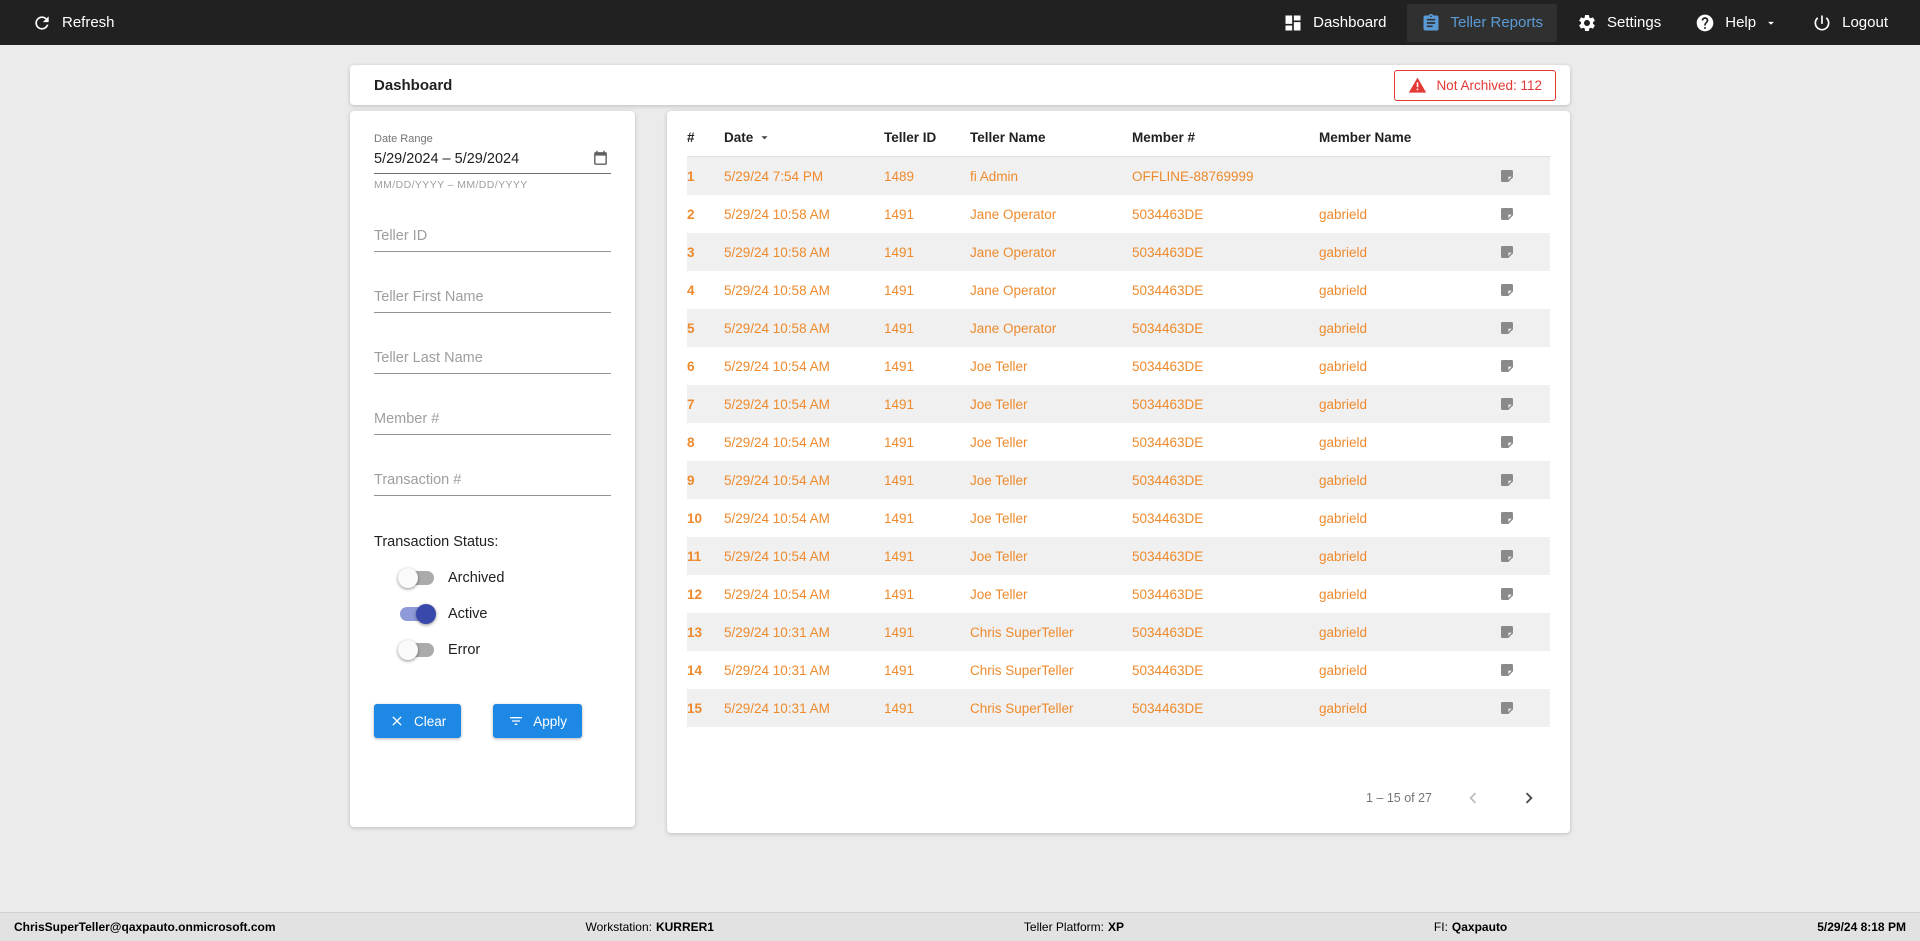 The height and width of the screenshot is (941, 1920). I want to click on date-range-input: 5/29/2024 – 5/29/2024, so click(492, 159).